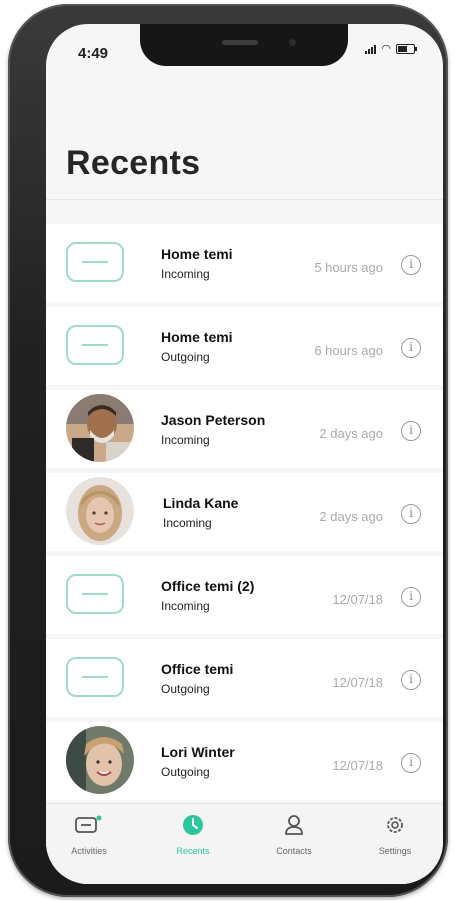 The width and height of the screenshot is (455, 901). I want to click on contact-name: Jason Peterson, so click(213, 420).